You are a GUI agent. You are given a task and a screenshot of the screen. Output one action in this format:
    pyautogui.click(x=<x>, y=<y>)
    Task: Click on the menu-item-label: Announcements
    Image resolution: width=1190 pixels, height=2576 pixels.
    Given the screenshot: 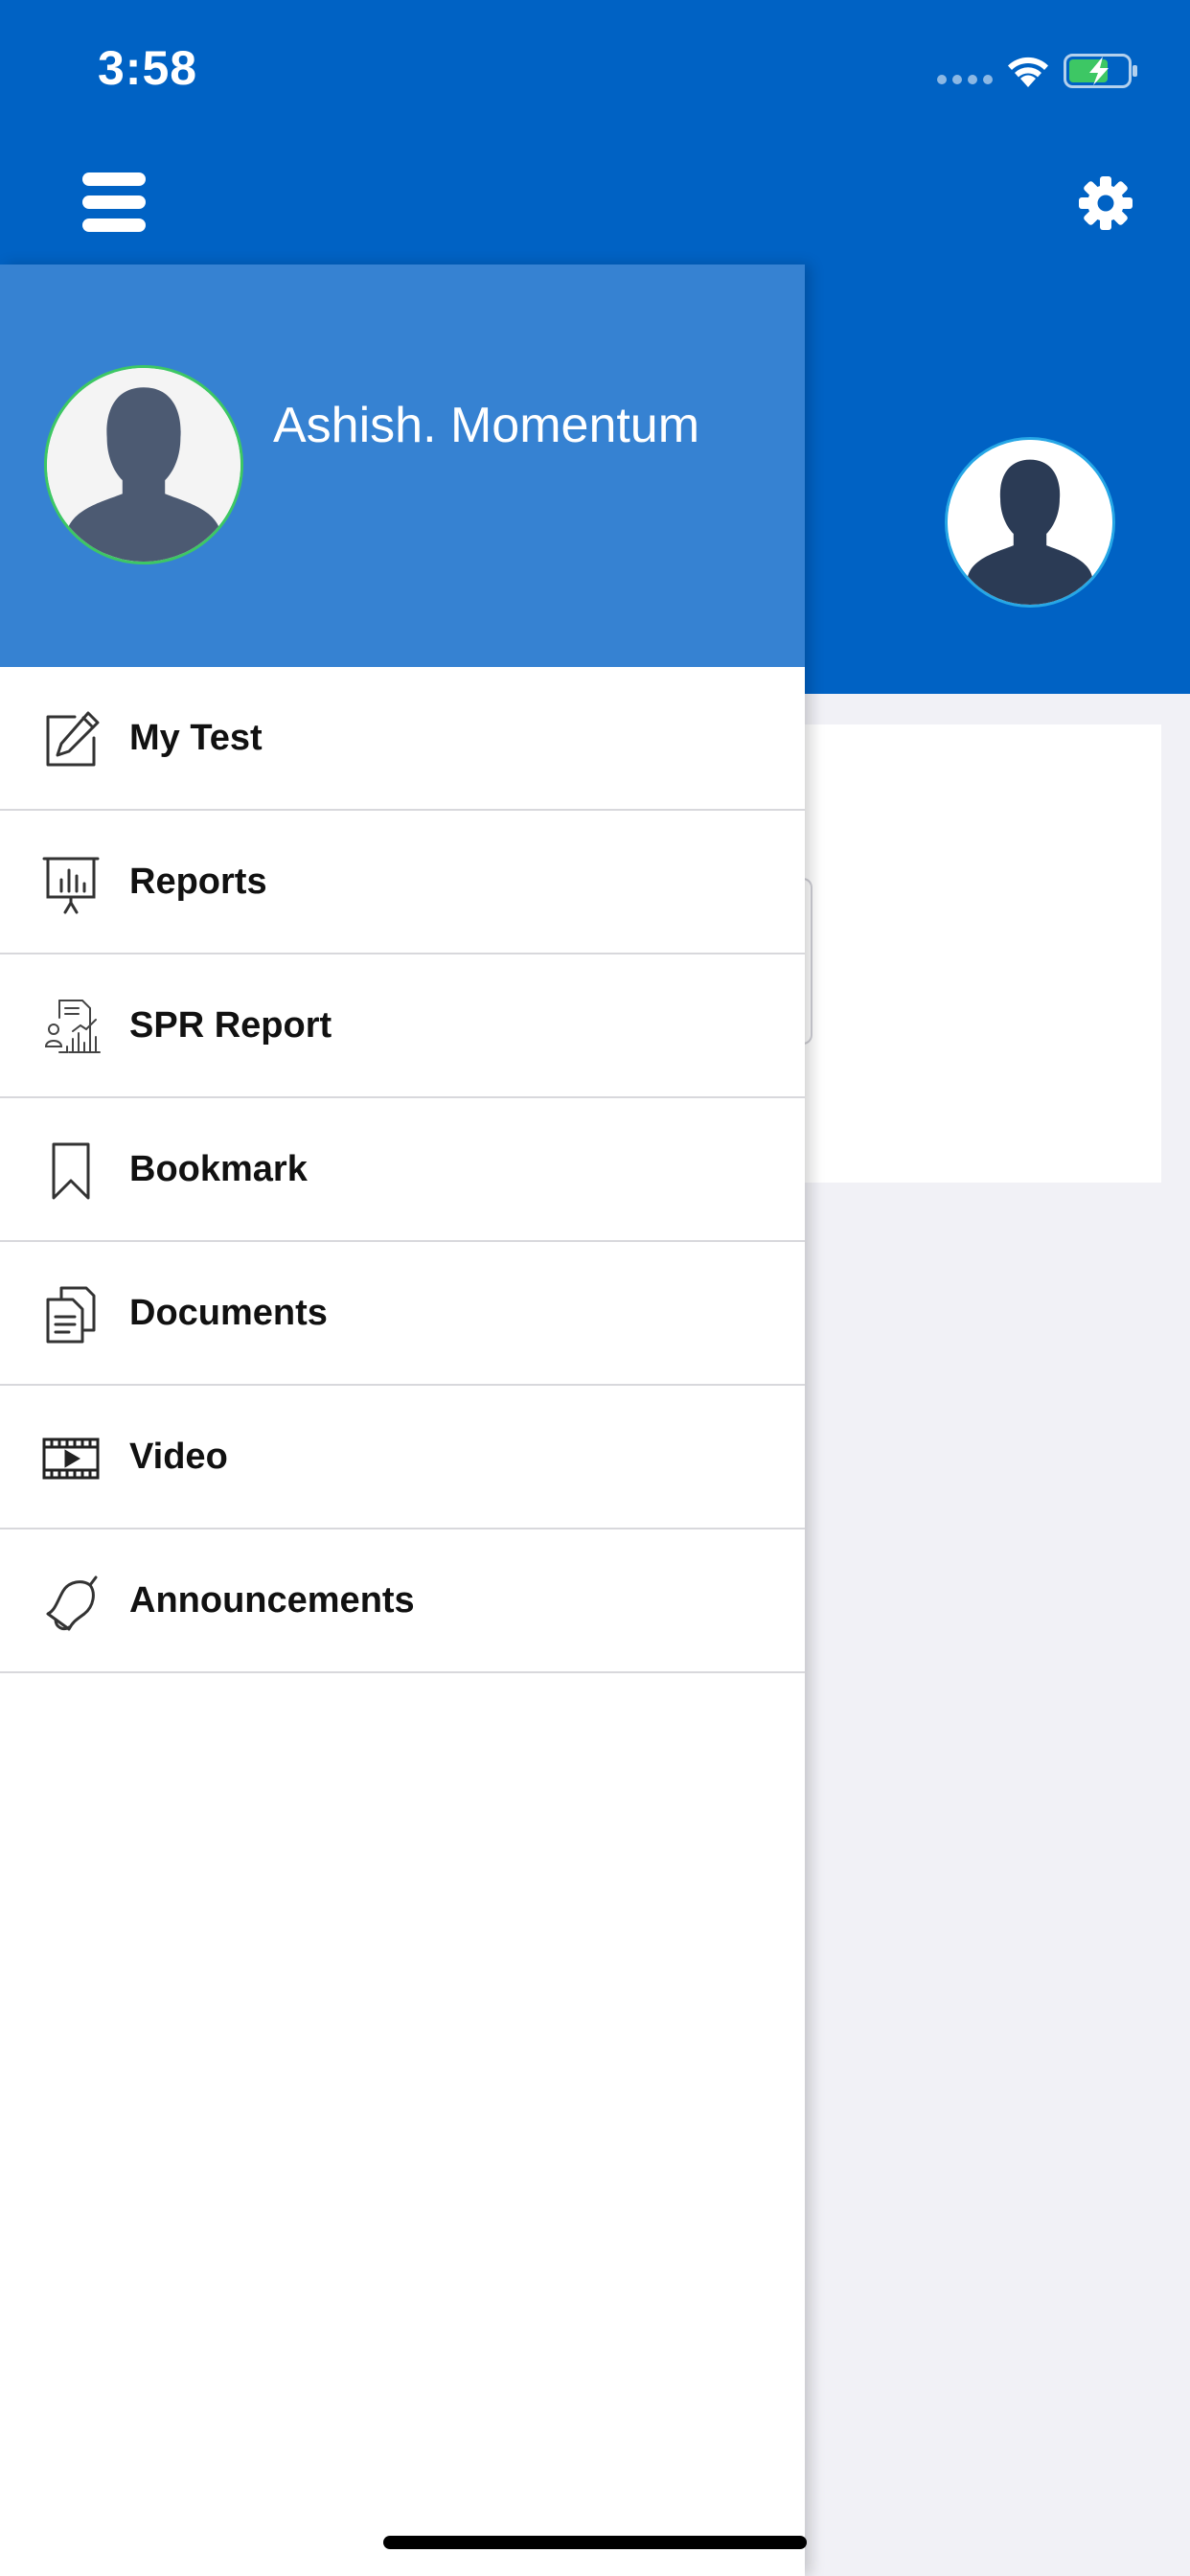 What is the action you would take?
    pyautogui.click(x=272, y=1600)
    